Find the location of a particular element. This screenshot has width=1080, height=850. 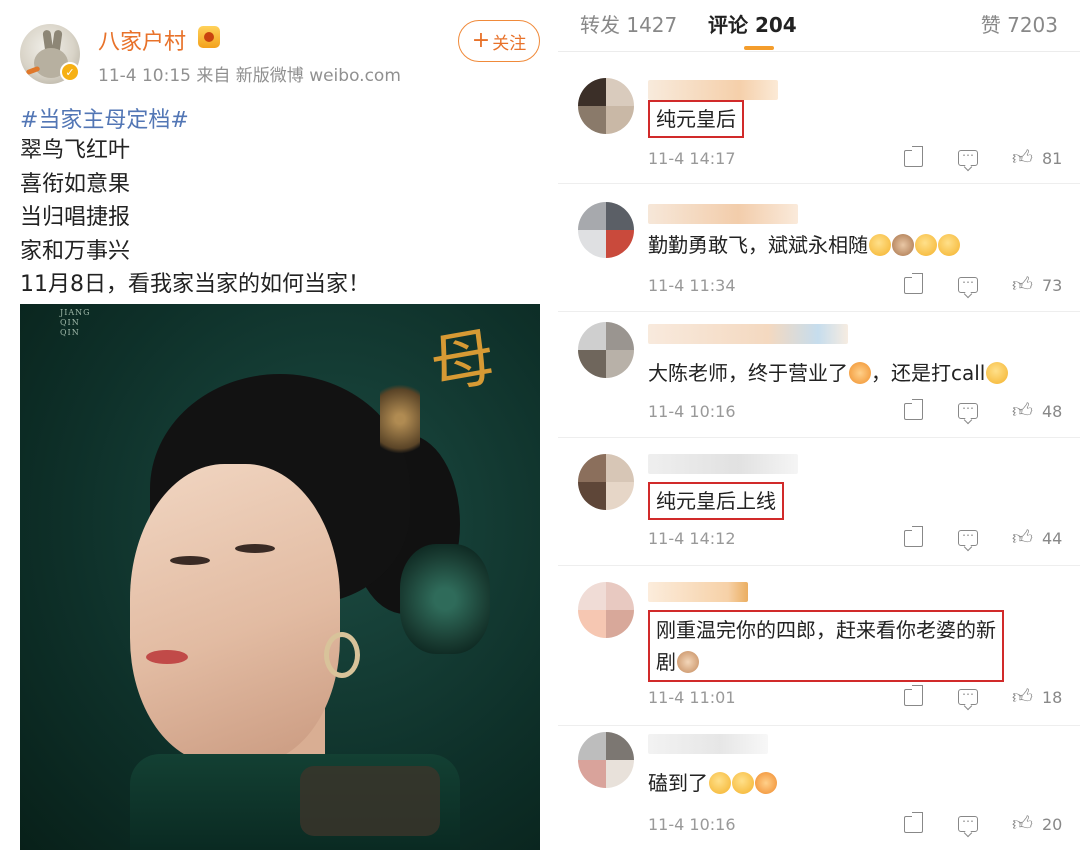

poster-calligraphy: 母 is located at coordinates (463, 361).